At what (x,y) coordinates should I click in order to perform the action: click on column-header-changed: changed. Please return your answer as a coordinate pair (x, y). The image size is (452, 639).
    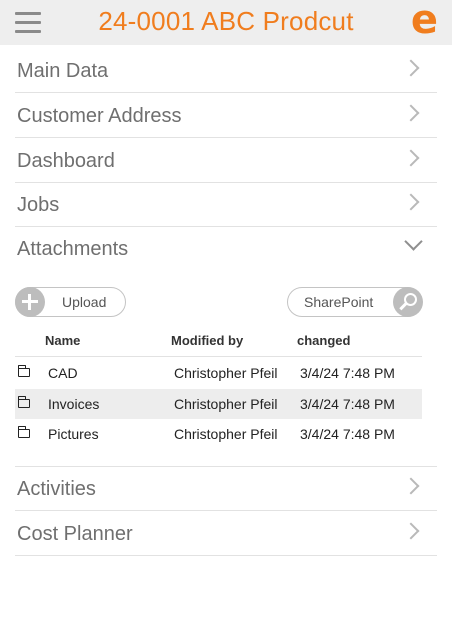
    Looking at the image, I should click on (323, 340).